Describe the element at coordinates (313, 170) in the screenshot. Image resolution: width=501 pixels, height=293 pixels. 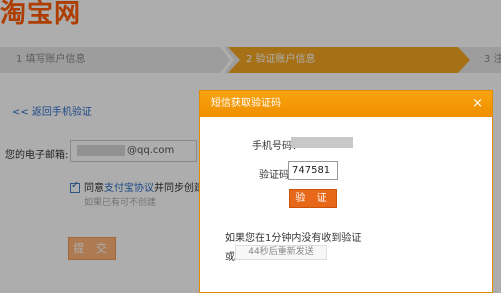
I see `verification-code-input: 747581` at that location.